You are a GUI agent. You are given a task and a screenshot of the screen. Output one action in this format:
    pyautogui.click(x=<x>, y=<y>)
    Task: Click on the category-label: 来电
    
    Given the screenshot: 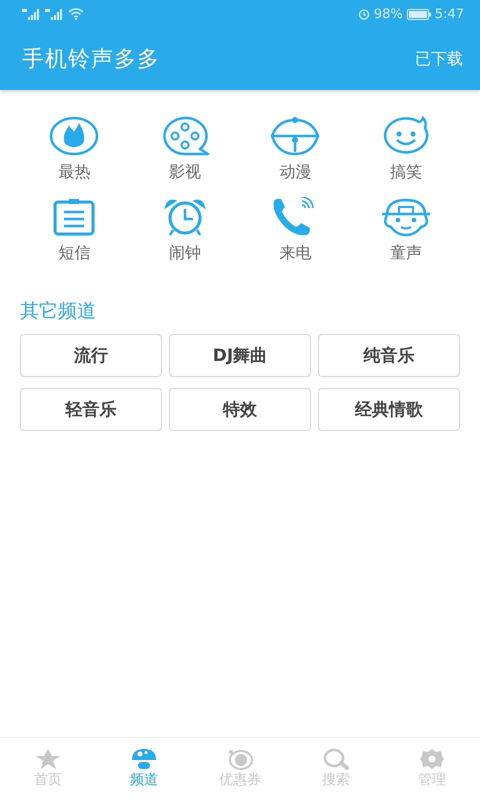 What is the action you would take?
    pyautogui.click(x=295, y=253)
    